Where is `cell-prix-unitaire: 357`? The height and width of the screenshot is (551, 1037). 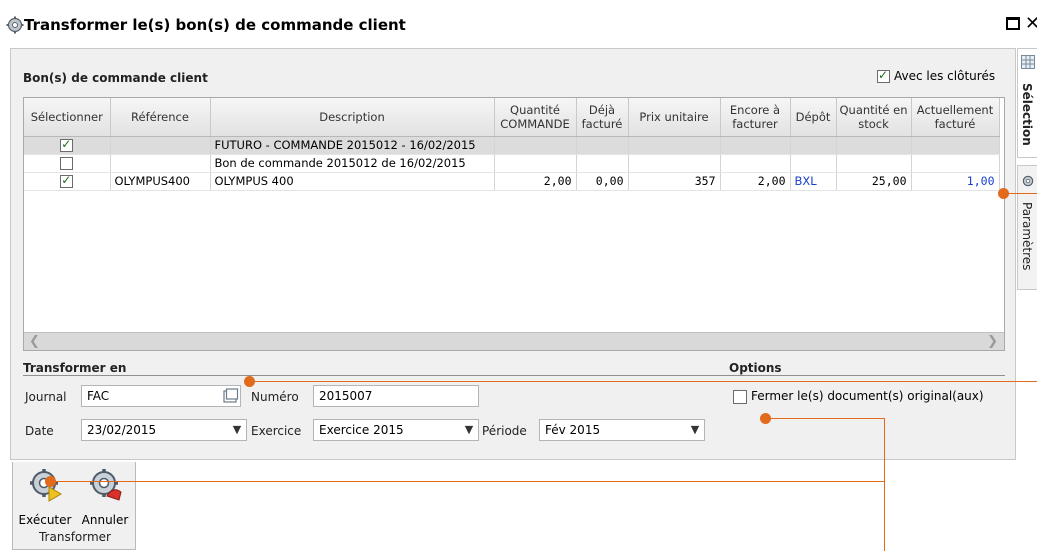 cell-prix-unitaire: 357 is located at coordinates (674, 181).